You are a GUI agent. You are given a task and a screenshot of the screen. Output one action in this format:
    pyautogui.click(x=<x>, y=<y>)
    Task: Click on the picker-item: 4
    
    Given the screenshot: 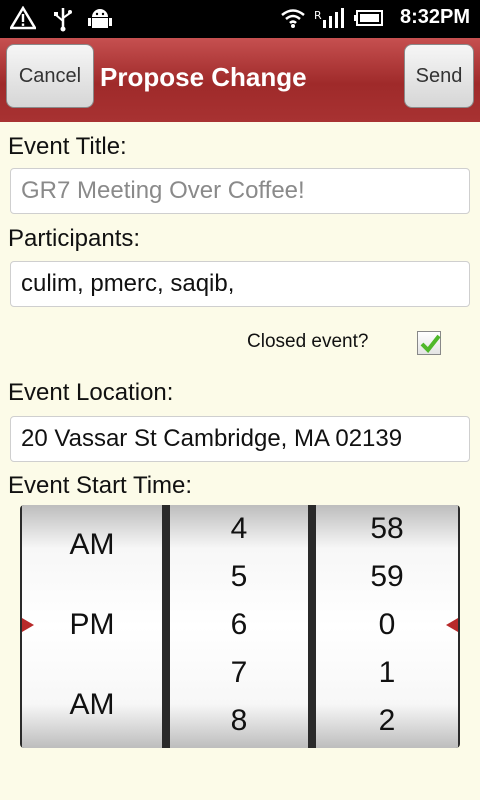 What is the action you would take?
    pyautogui.click(x=239, y=529)
    